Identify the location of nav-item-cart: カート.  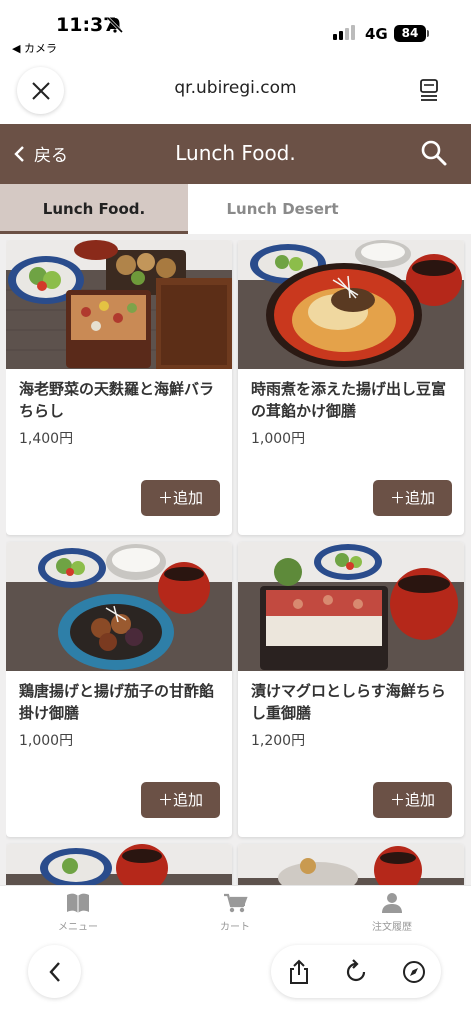
(235, 912).